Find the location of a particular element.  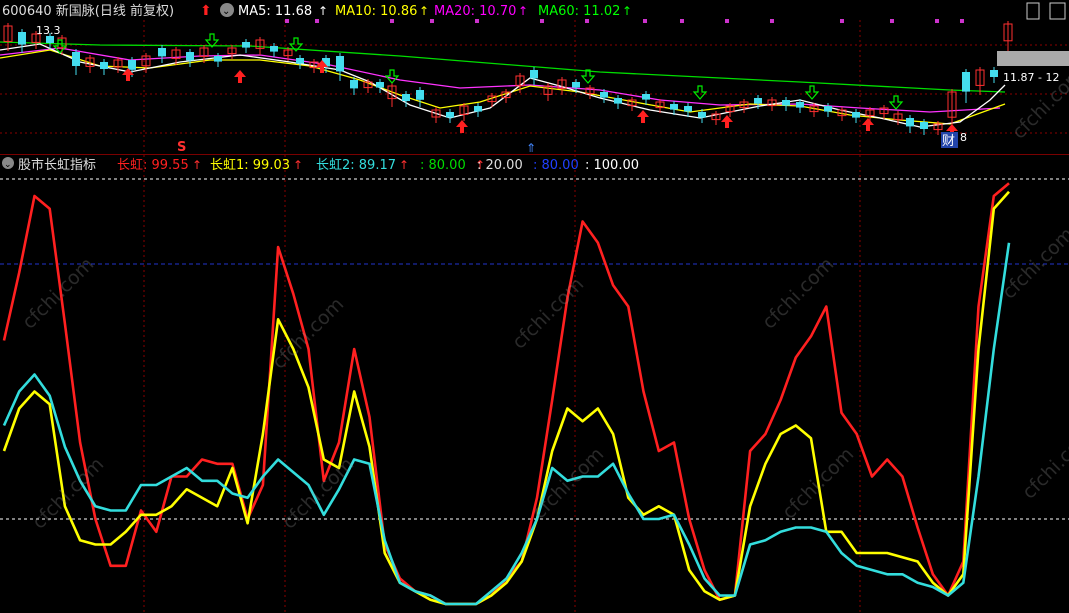

restore-window-button is located at coordinates (1033, 11).